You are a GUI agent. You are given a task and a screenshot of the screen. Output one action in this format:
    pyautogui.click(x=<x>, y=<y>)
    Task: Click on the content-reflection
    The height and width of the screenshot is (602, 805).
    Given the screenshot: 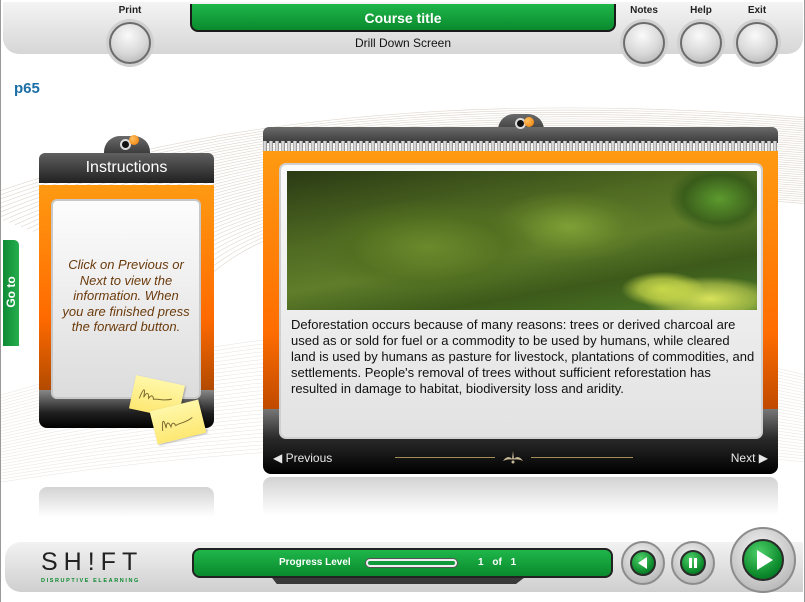 What is the action you would take?
    pyautogui.click(x=520, y=496)
    